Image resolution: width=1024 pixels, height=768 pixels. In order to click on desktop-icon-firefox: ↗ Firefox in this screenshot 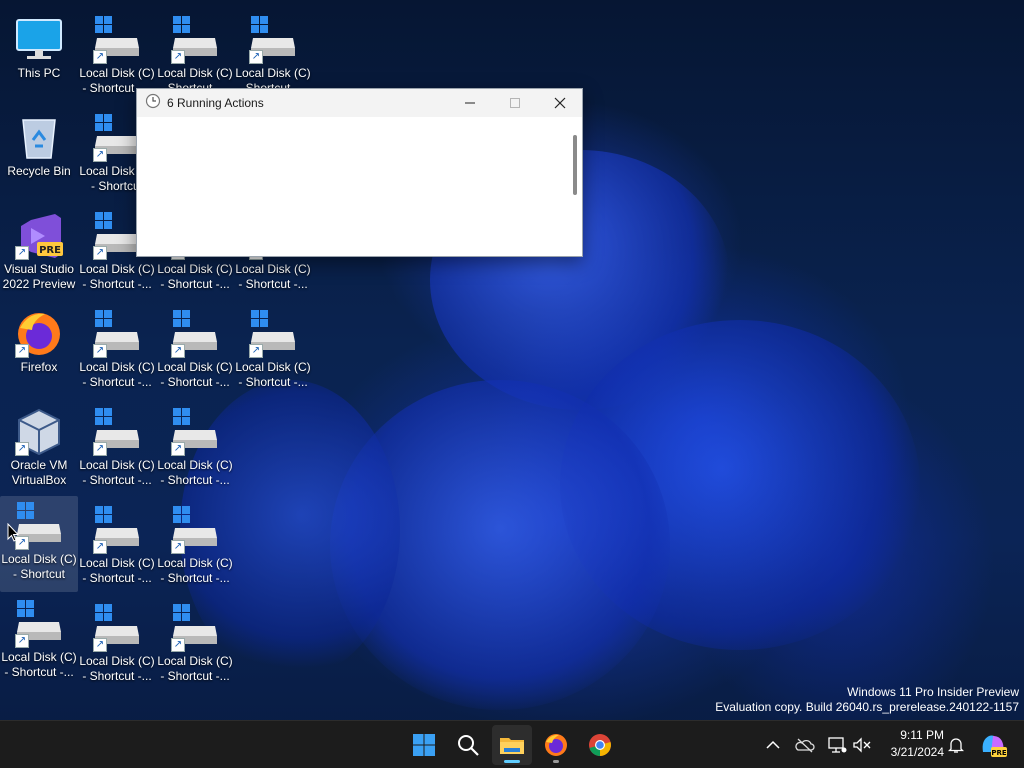, I will do `click(39, 352)`.